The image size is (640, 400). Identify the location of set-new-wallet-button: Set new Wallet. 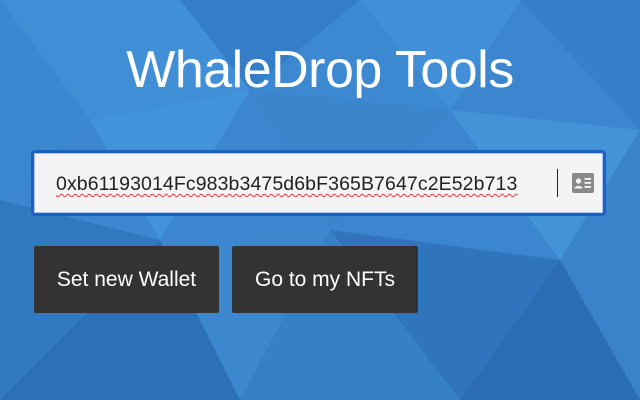
(126, 279).